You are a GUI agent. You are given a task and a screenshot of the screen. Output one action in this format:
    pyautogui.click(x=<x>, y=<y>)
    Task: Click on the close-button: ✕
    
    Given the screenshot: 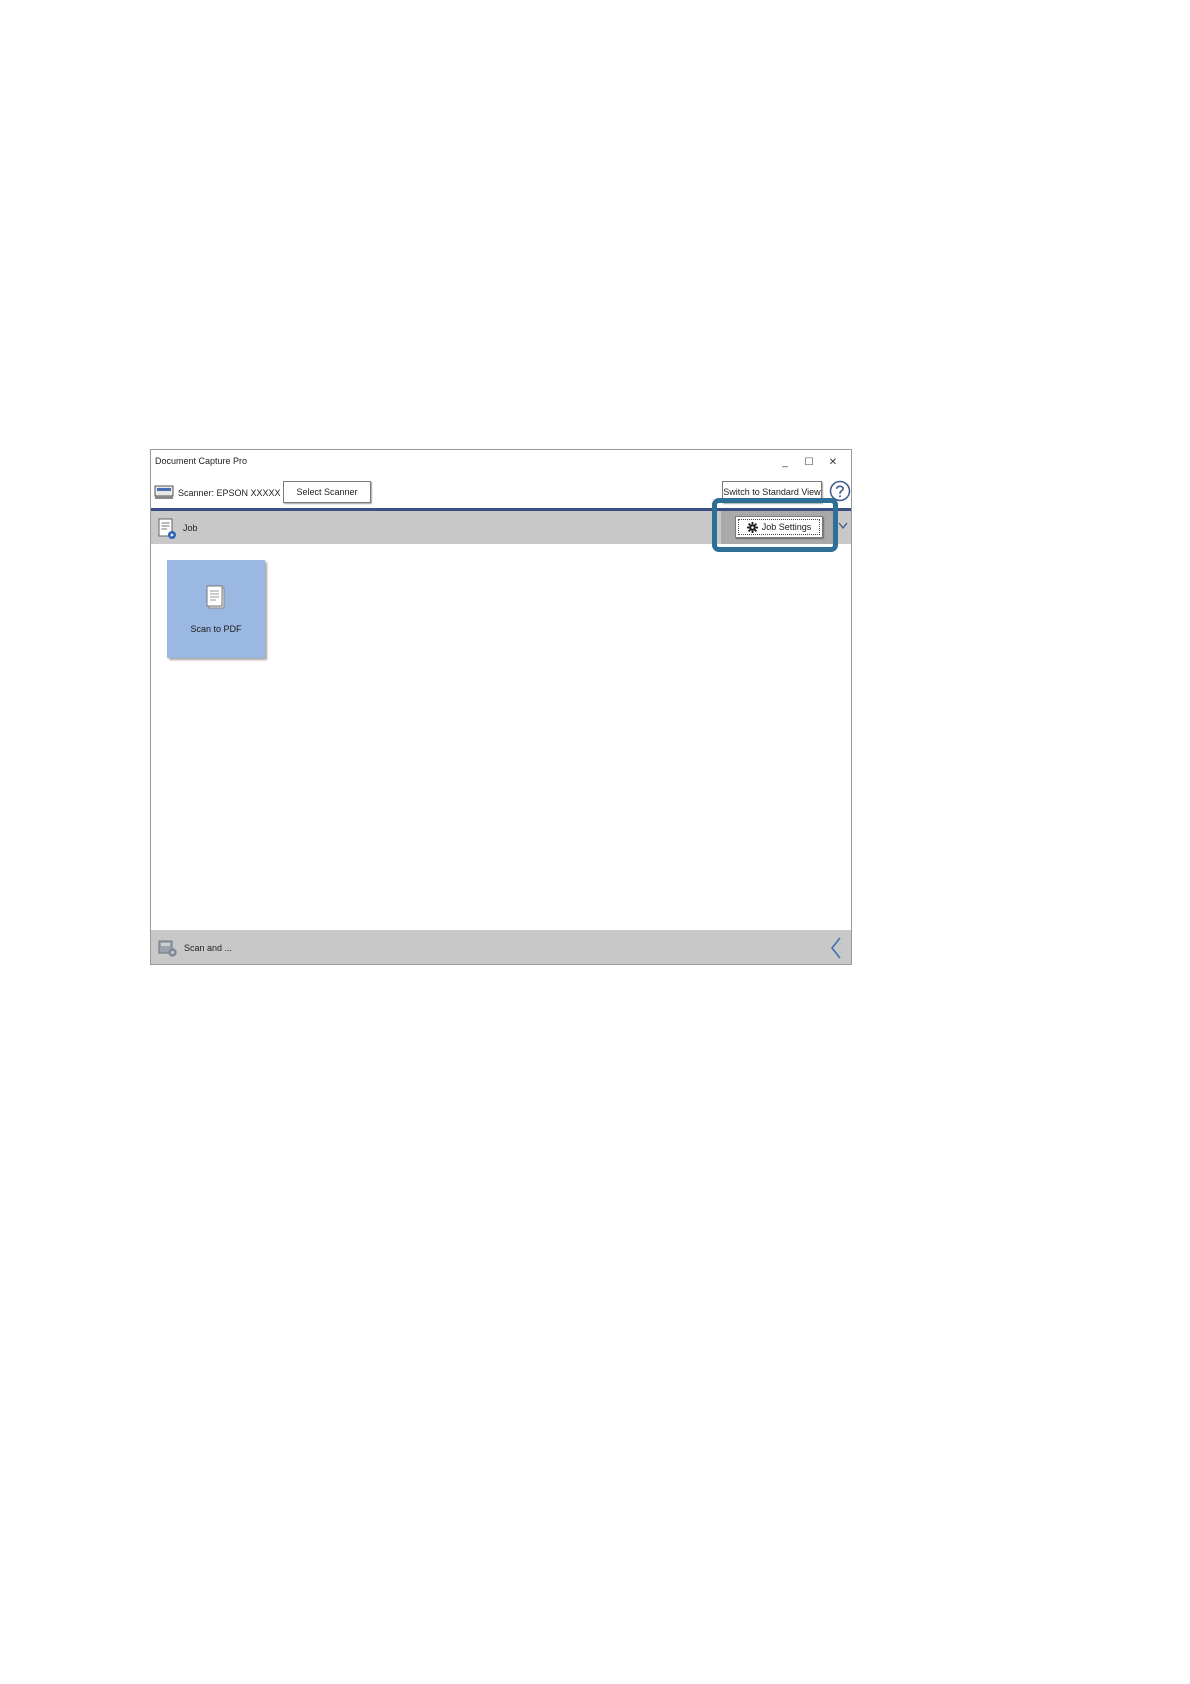 What is the action you would take?
    pyautogui.click(x=833, y=462)
    